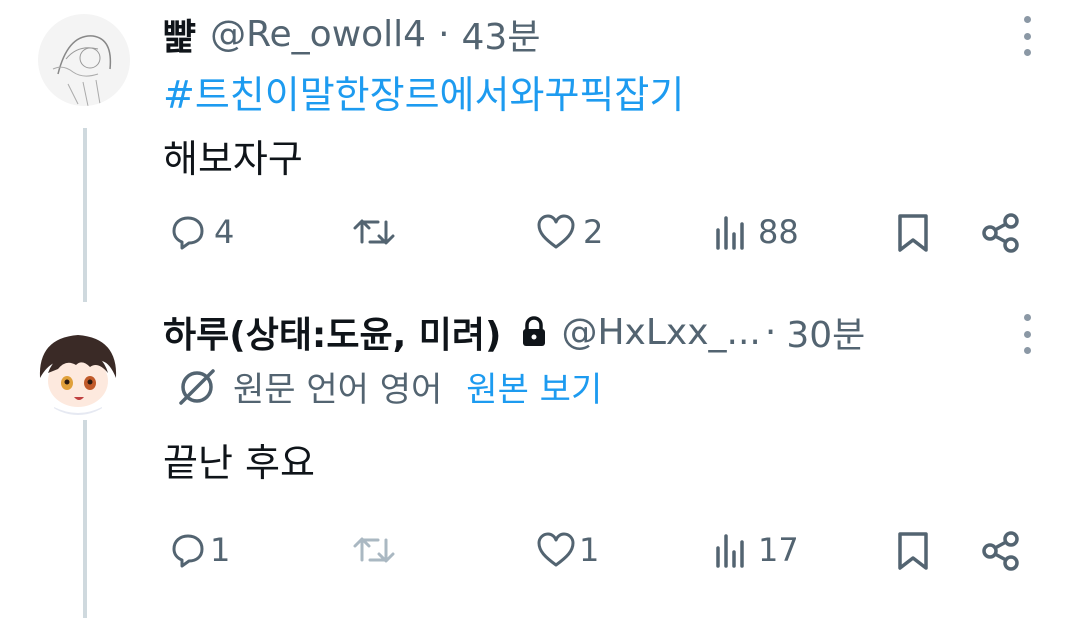  I want to click on tweet-text: 해보자구, so click(233, 159).